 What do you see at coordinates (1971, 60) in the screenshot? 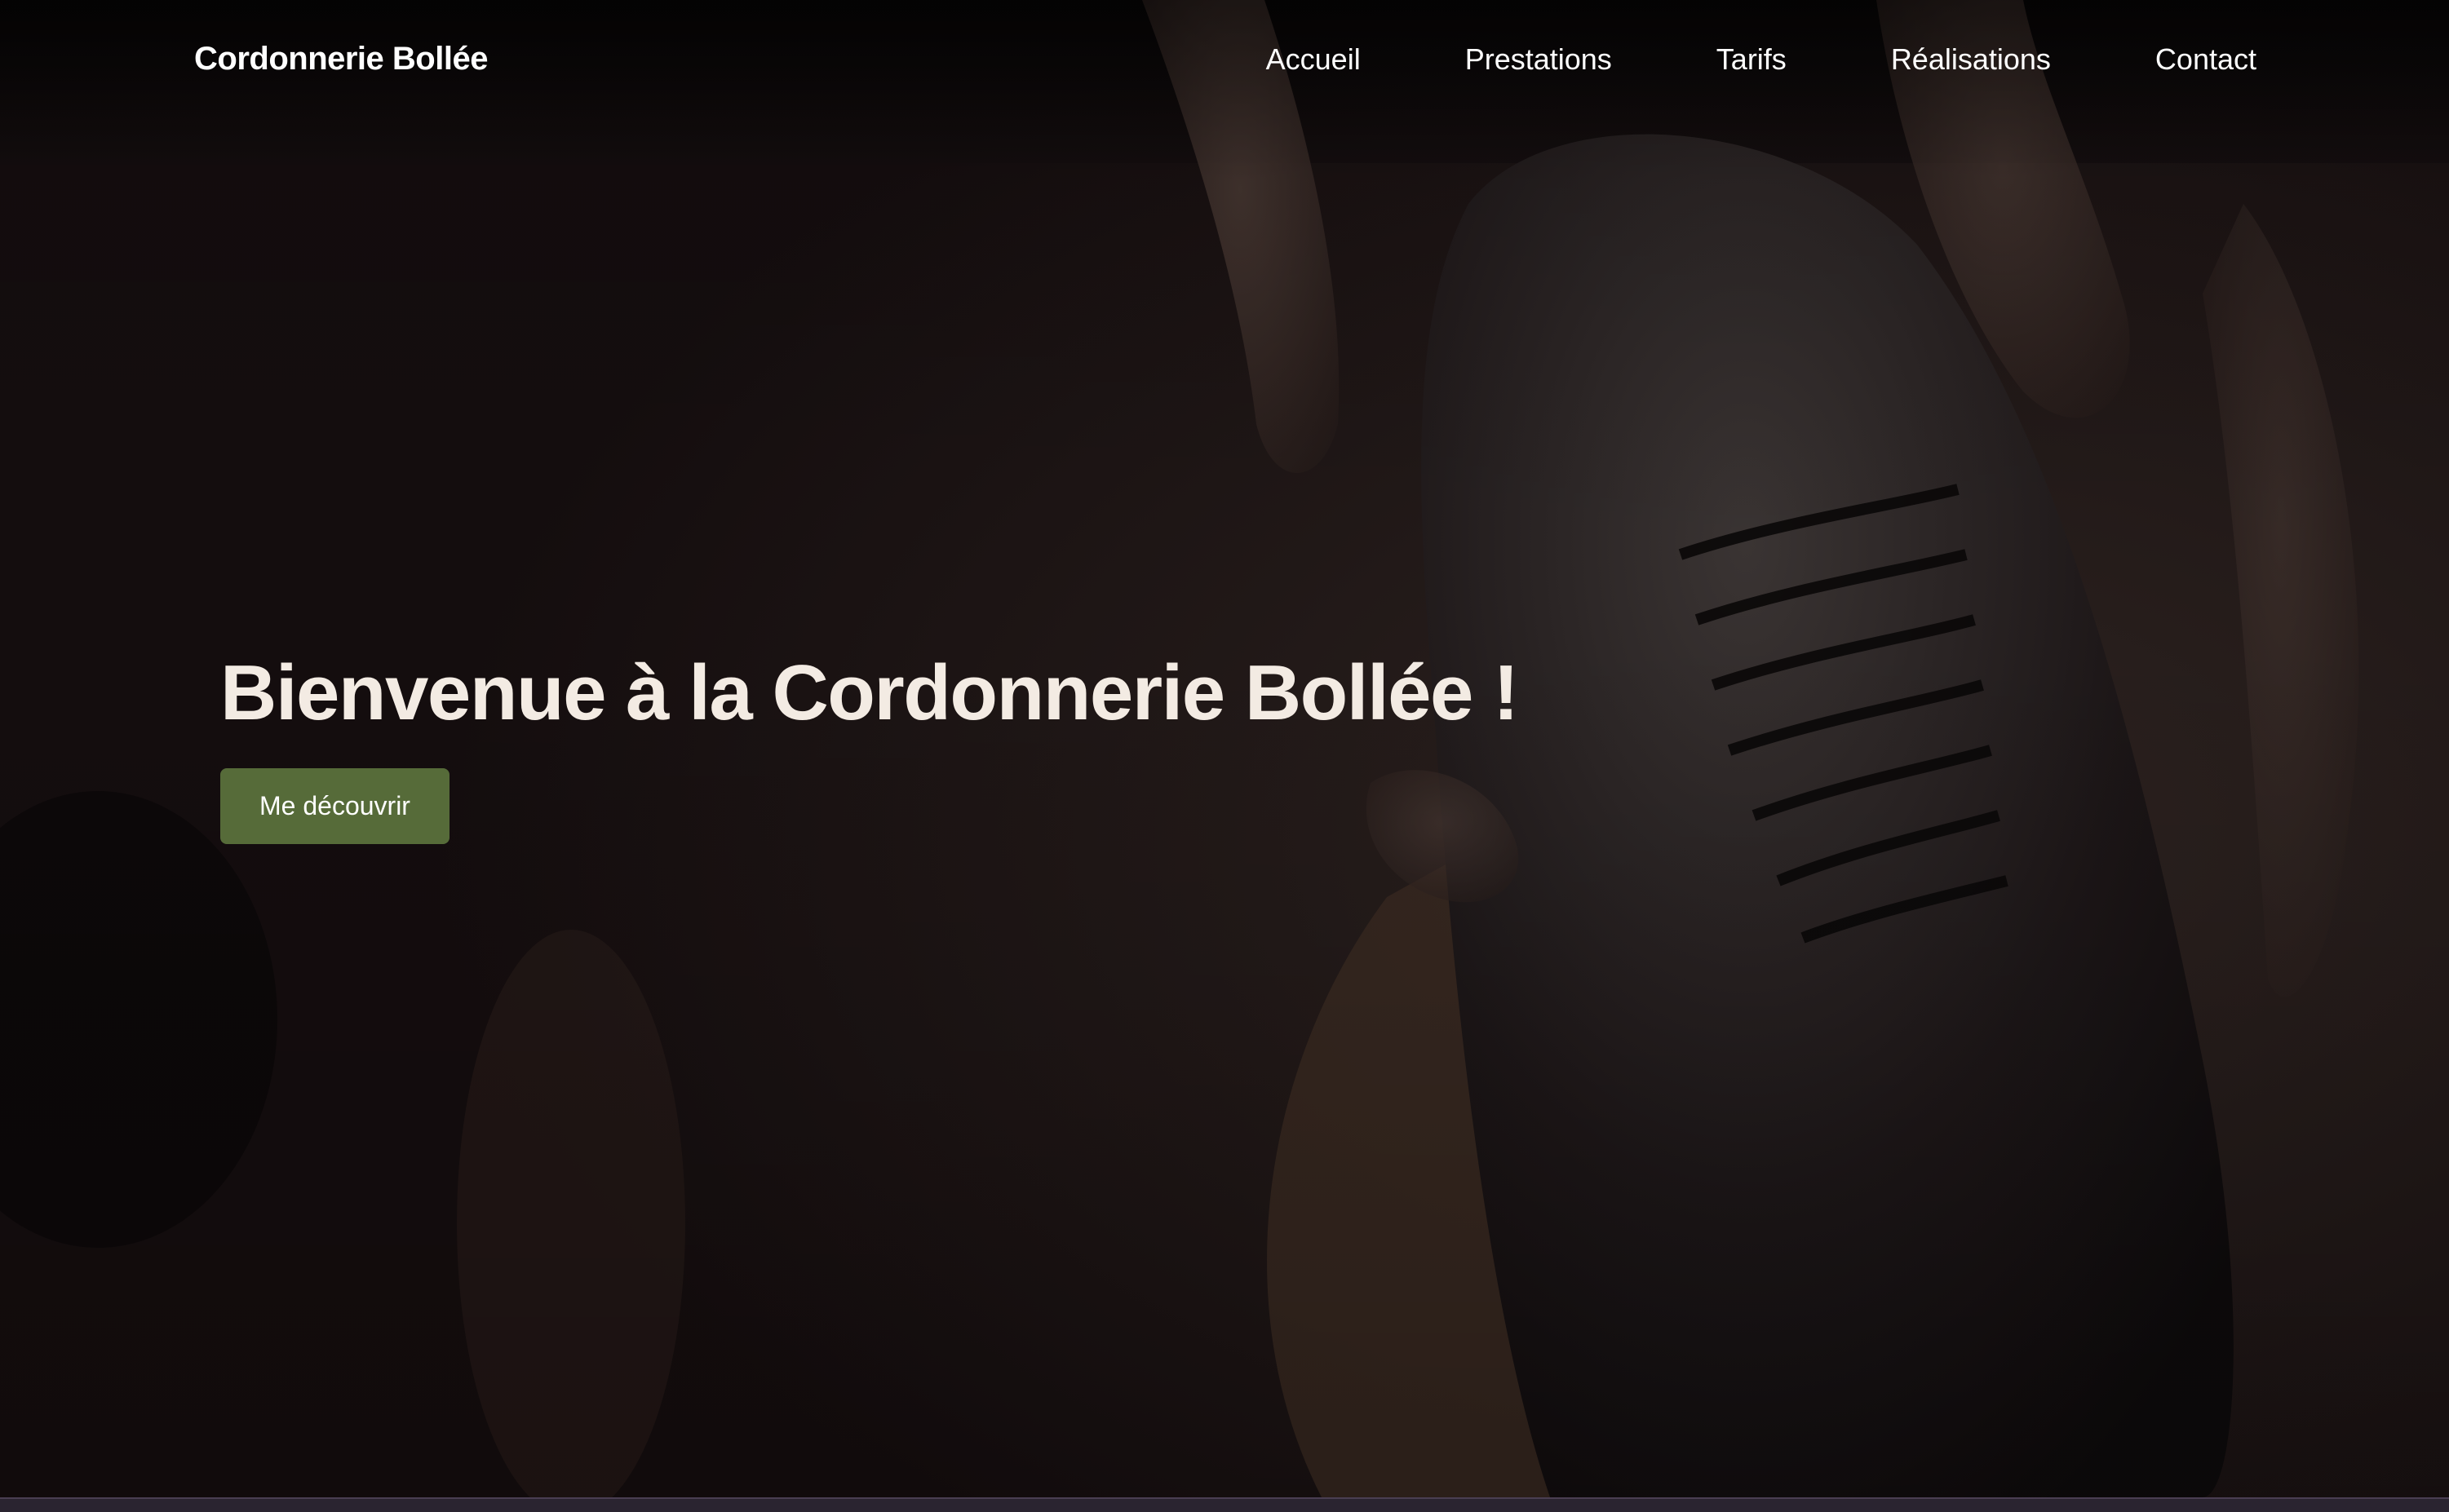
I see `nav-link-realisations: Réalisations` at bounding box center [1971, 60].